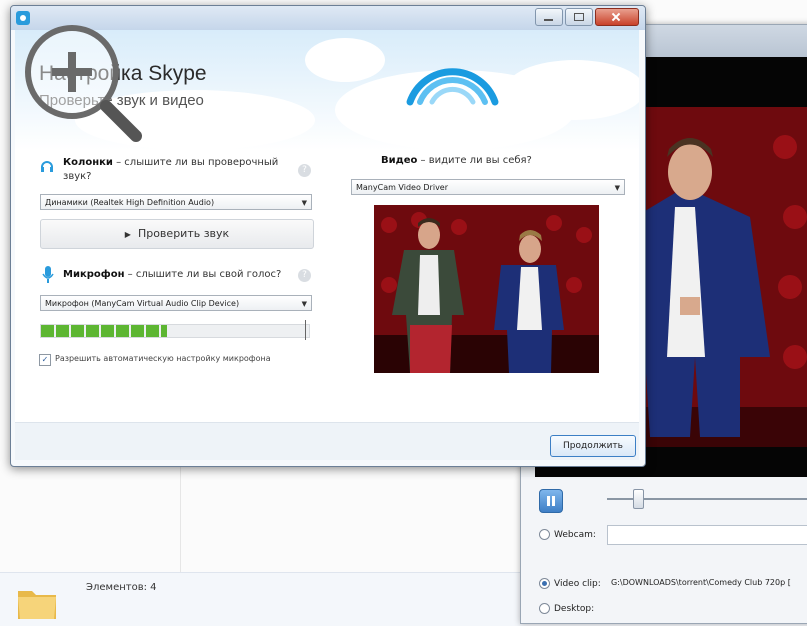  Describe the element at coordinates (577, 583) in the screenshot. I see `video-clip-label: Video clip:` at that location.